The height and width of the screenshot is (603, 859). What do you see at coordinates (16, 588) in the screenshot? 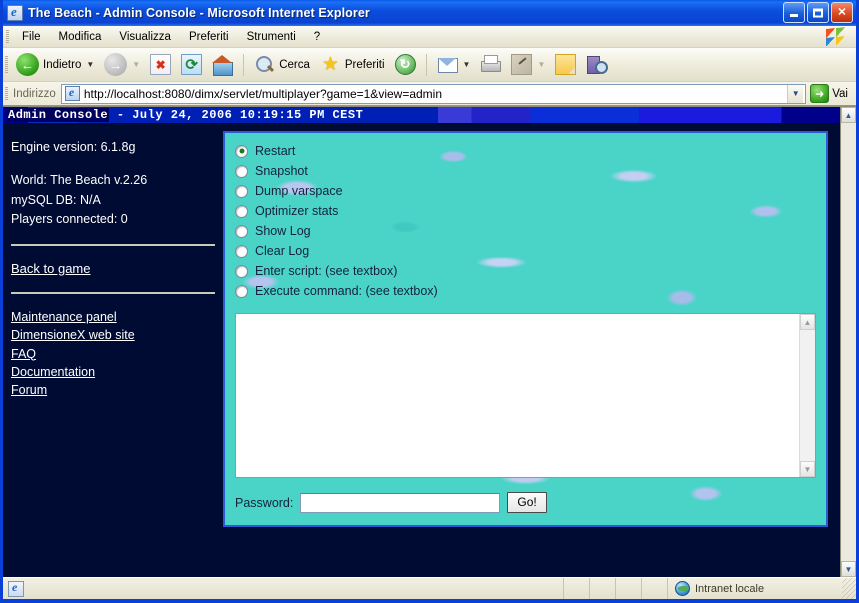
I see `status-page-icon` at bounding box center [16, 588].